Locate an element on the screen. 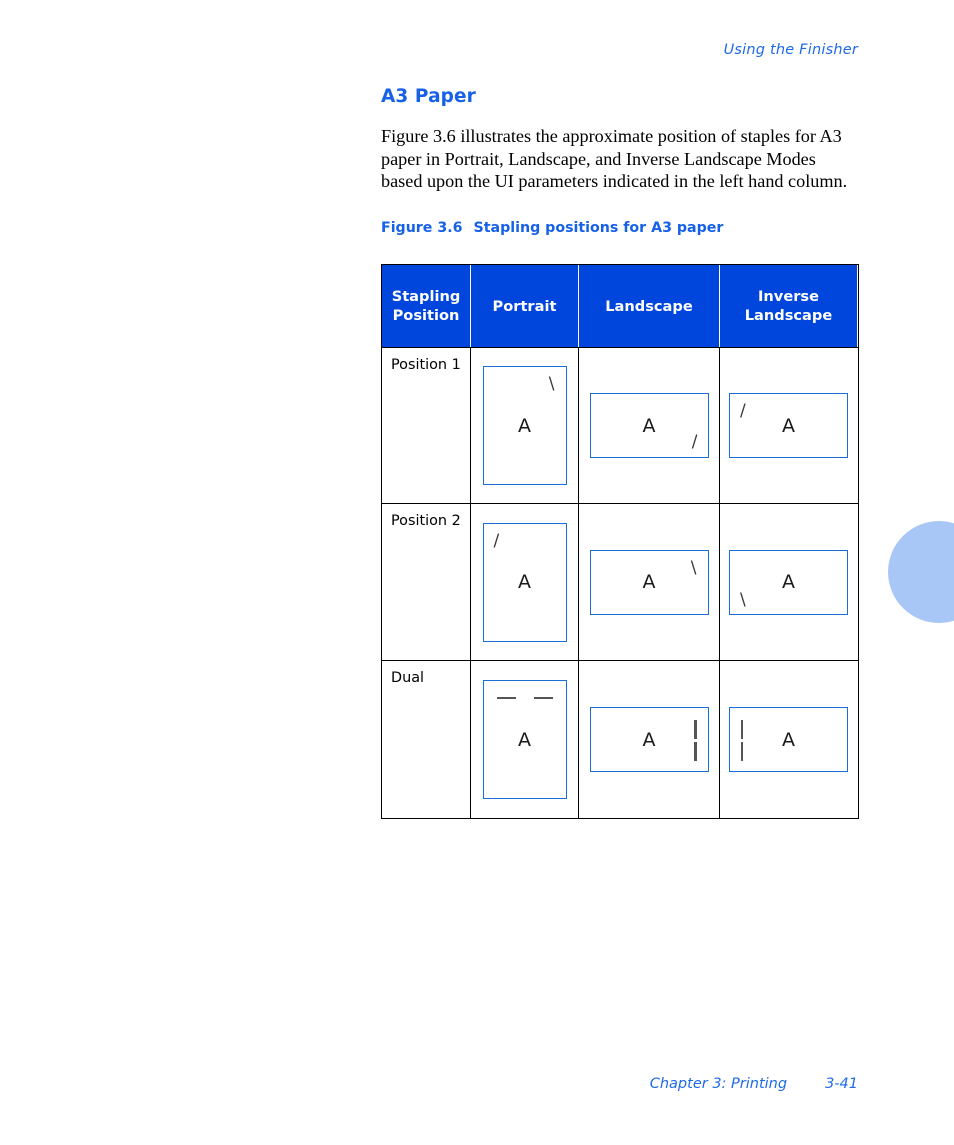  paper-sheet-landscape: A is located at coordinates (649, 739).